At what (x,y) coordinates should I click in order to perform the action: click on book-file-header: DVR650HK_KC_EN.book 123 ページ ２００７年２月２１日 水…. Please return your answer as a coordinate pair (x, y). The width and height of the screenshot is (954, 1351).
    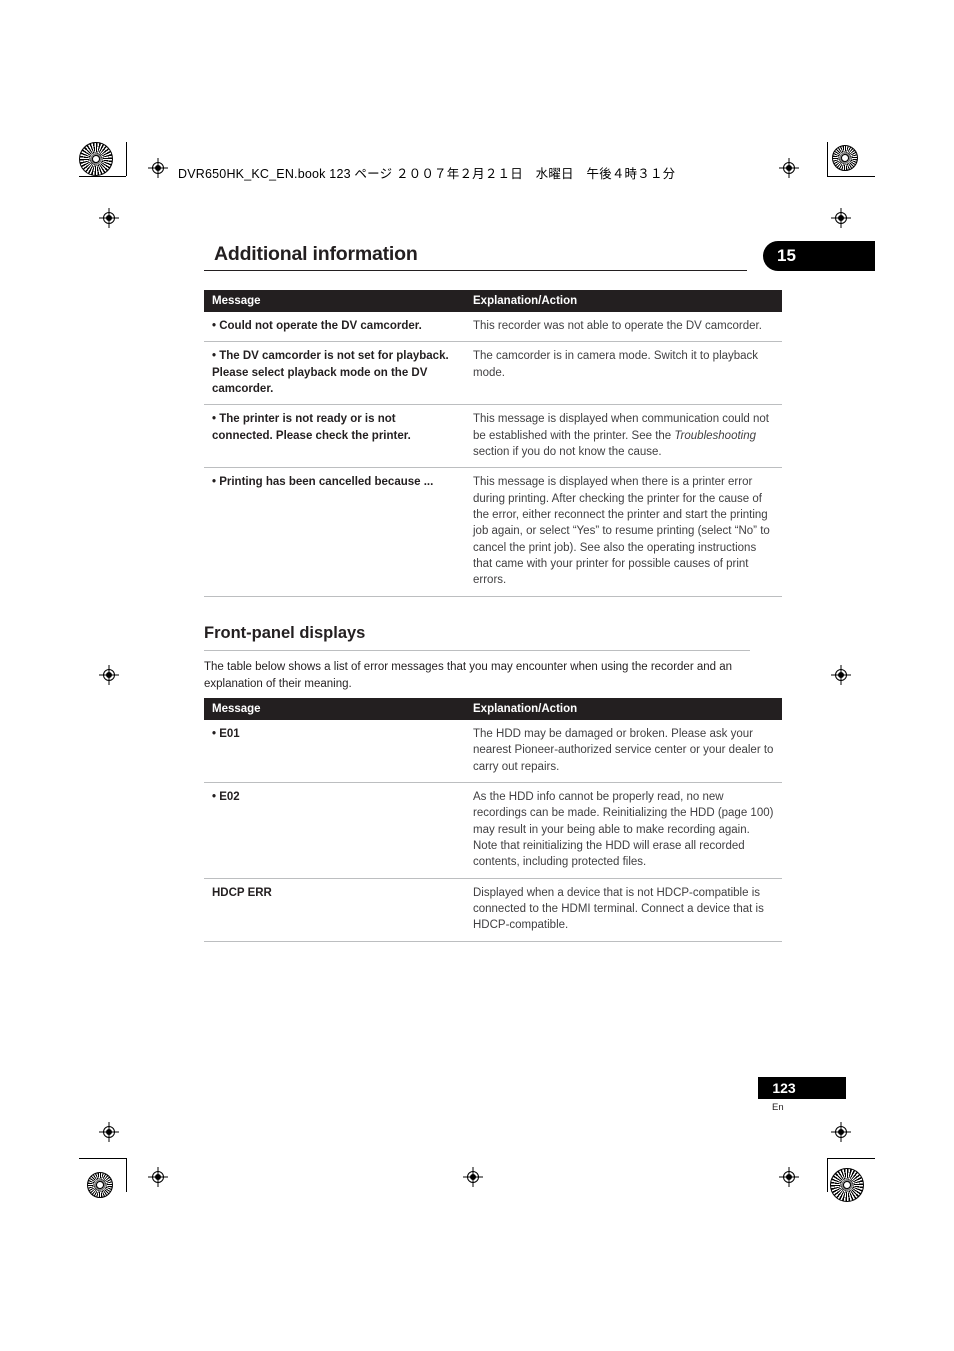
    Looking at the image, I should click on (427, 174).